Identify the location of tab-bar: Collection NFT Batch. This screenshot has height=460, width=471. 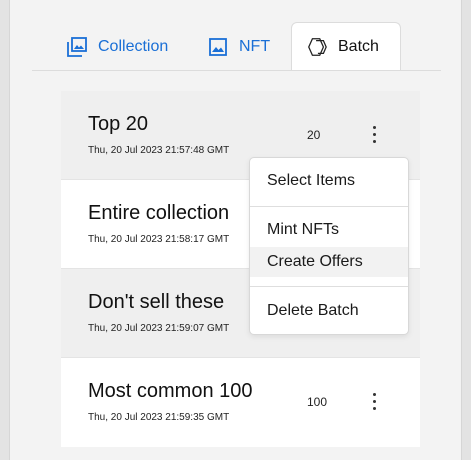
(236, 35).